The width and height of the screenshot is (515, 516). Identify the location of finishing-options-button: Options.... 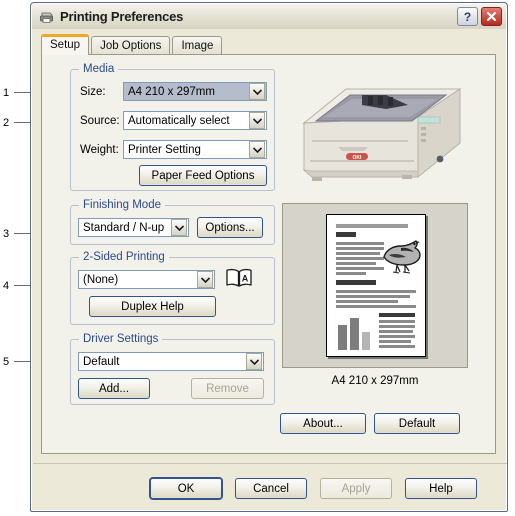
(230, 227).